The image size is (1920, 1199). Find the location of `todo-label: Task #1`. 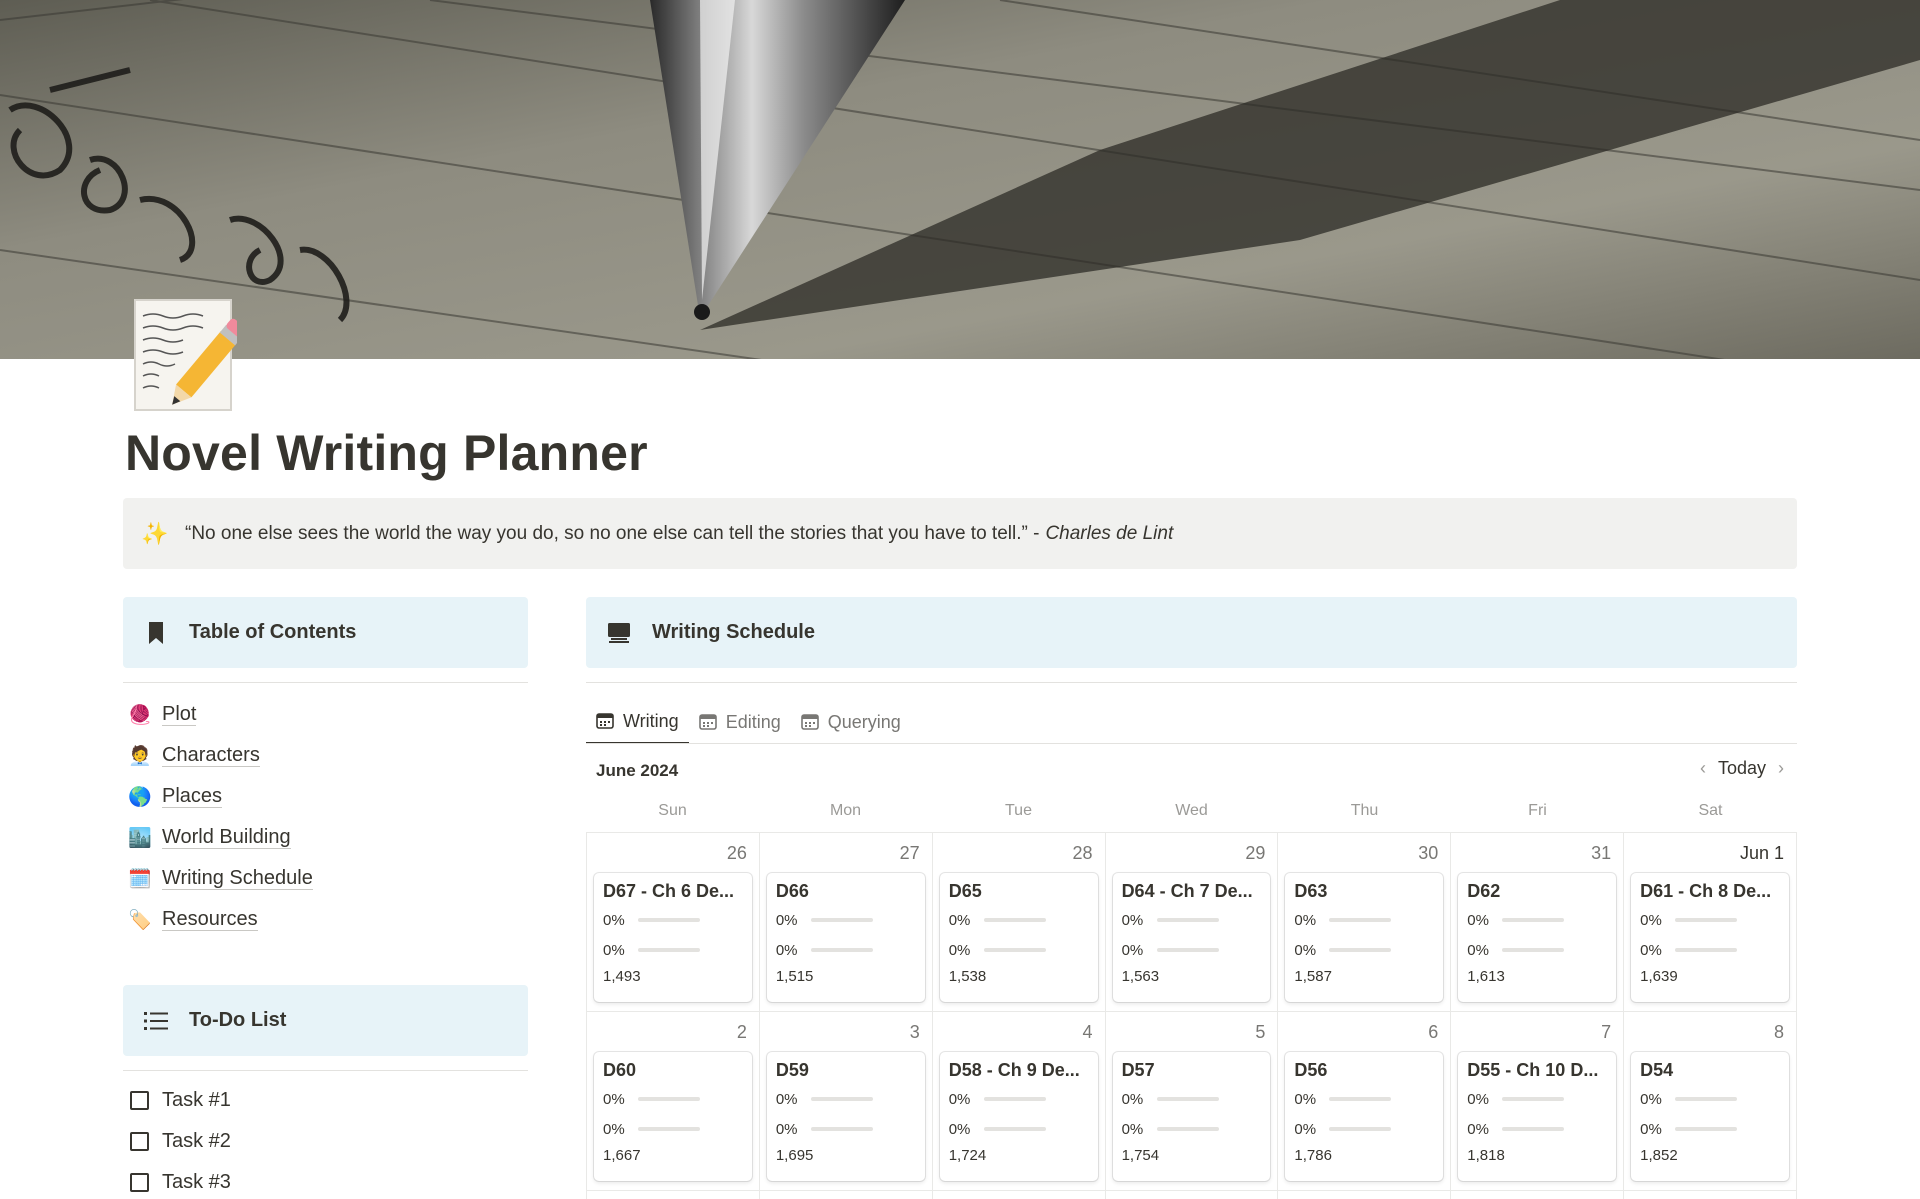

todo-label: Task #1 is located at coordinates (196, 1100).